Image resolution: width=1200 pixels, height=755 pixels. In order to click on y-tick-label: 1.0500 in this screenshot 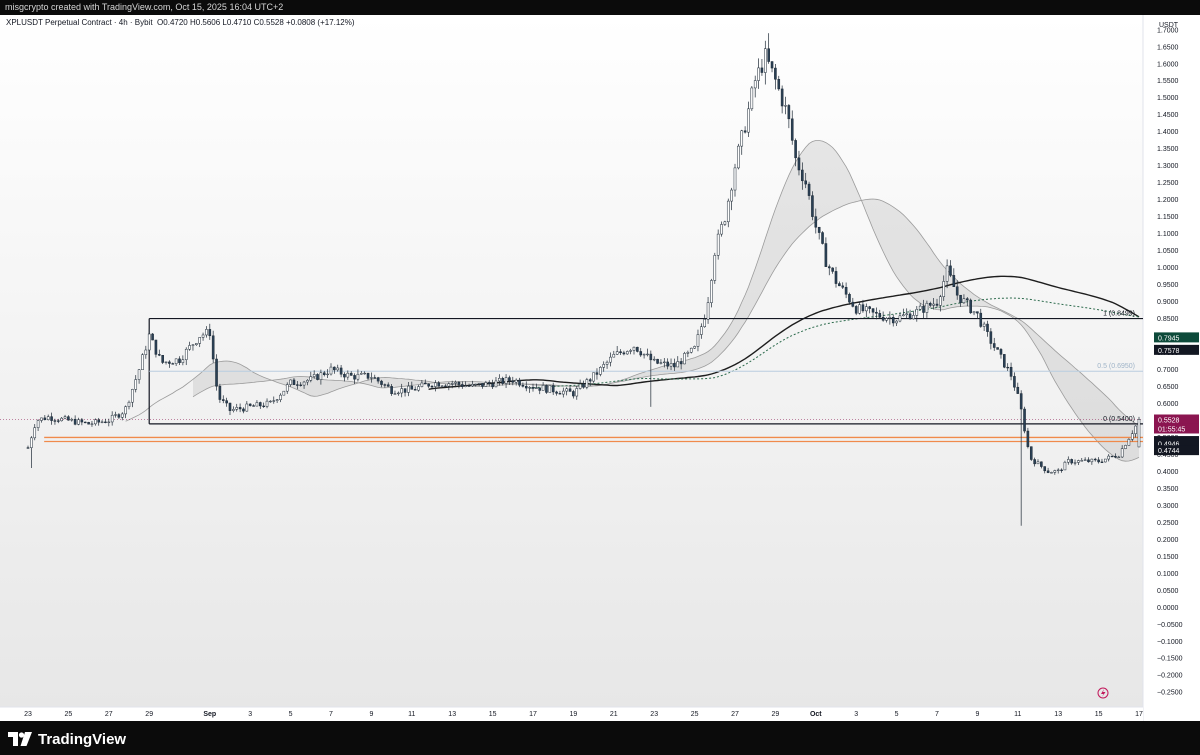, I will do `click(1168, 251)`.